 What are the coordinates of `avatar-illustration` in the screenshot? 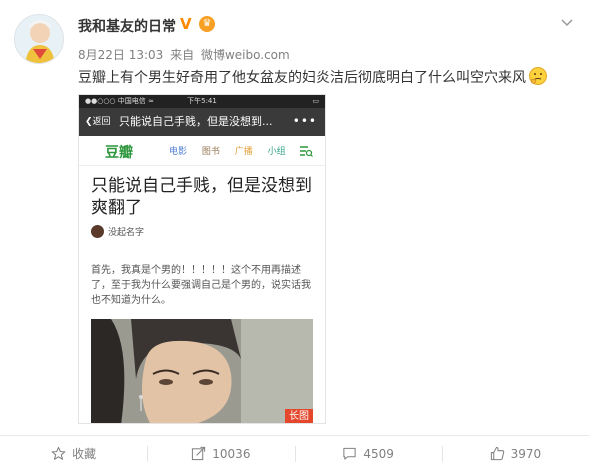 It's located at (39, 39).